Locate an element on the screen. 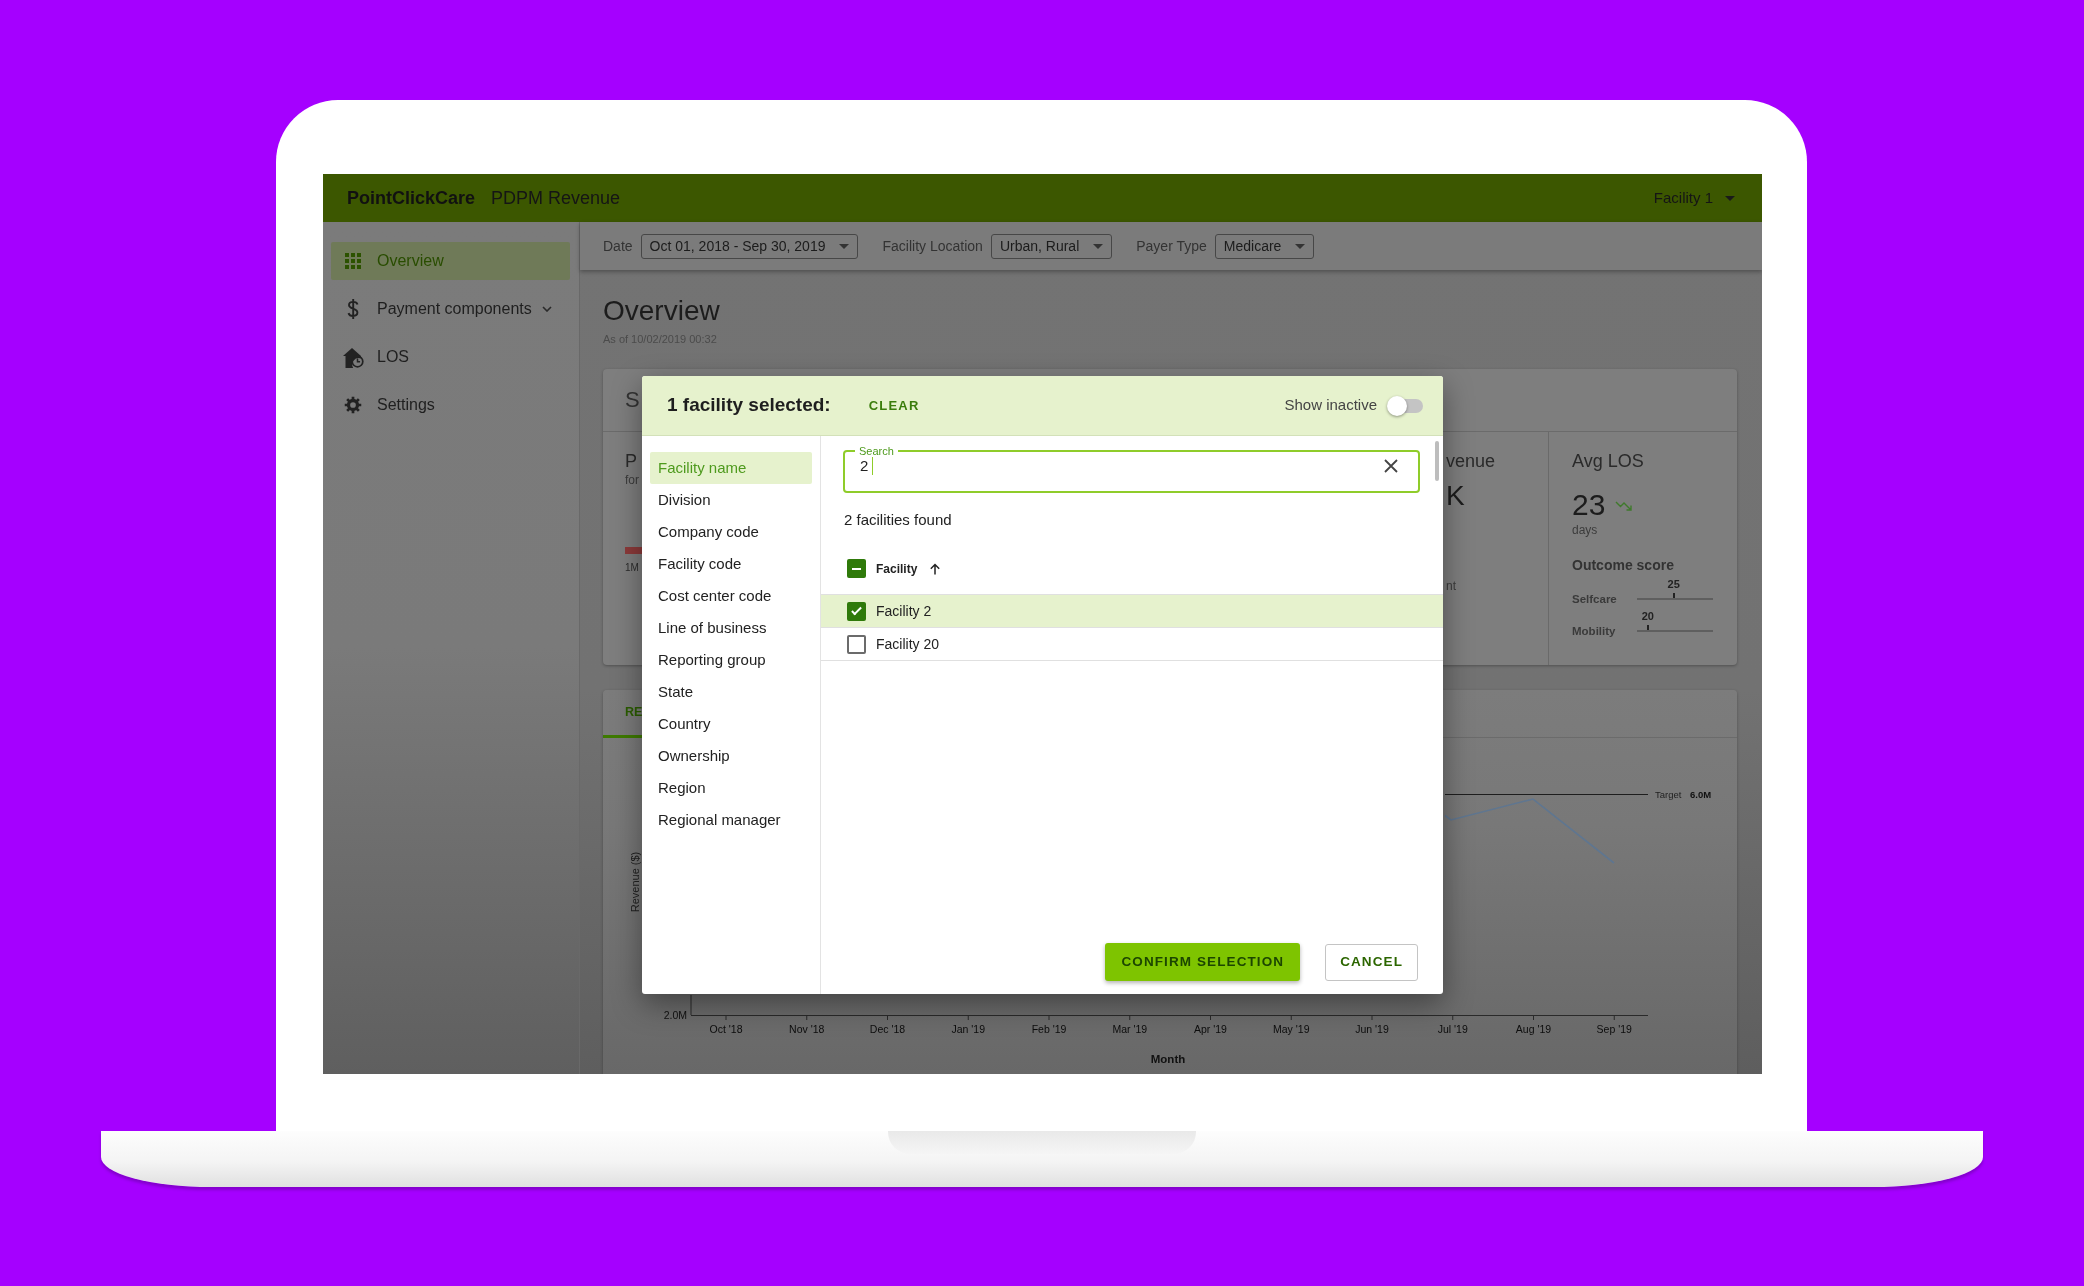 Image resolution: width=2084 pixels, height=1286 pixels. filter-field-item: Reporting group is located at coordinates (731, 660).